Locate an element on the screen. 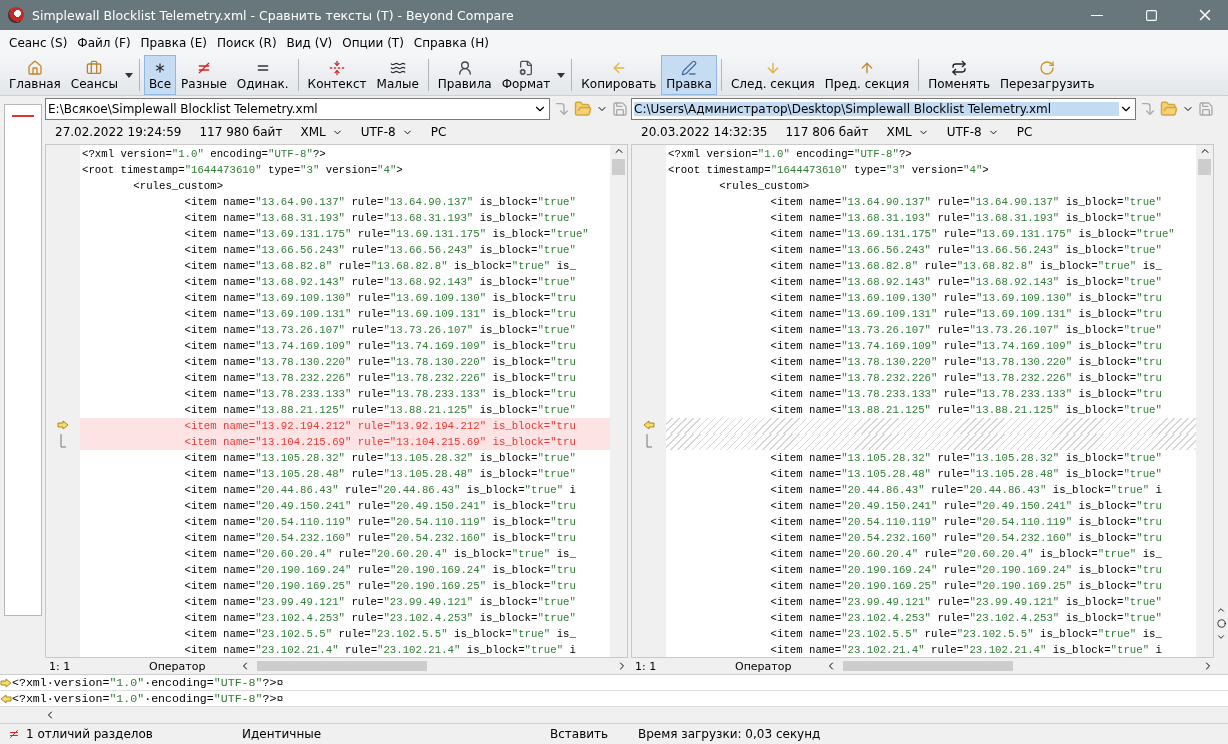  load-time: Время загрузки: 0,03 секунд is located at coordinates (729, 734).